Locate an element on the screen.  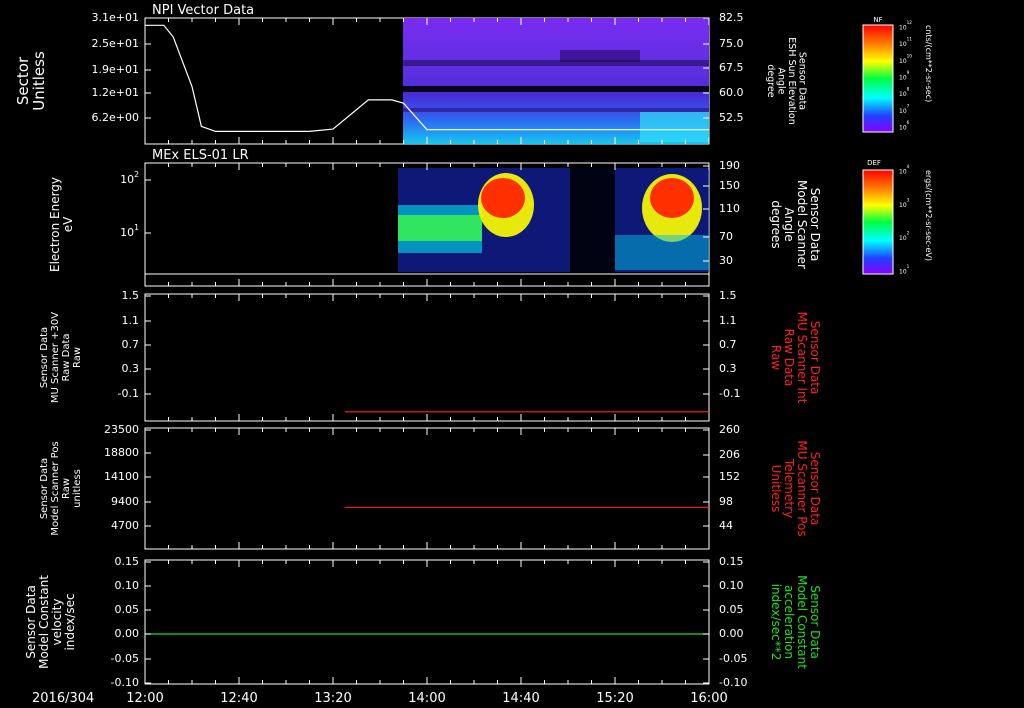
panel-4-left-axis-label: Model Scanner Pos is located at coordinates (55, 488).